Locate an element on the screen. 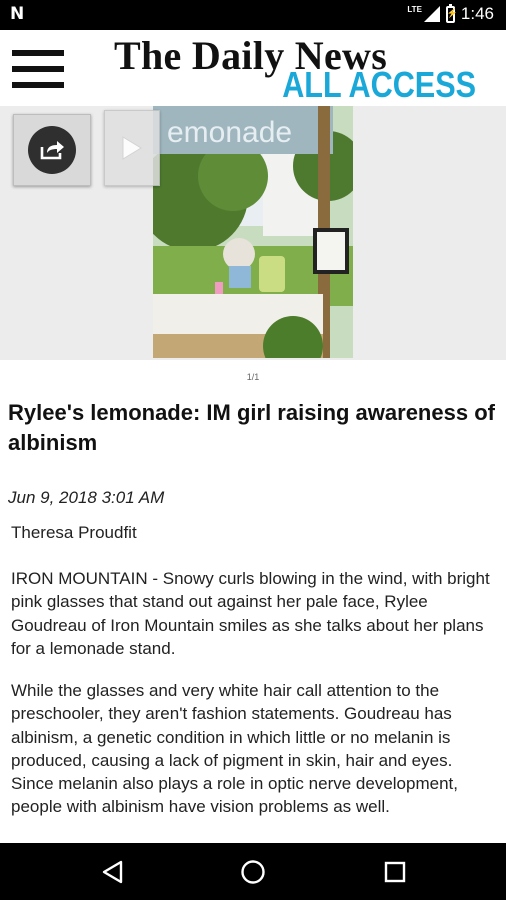 The image size is (506, 900). back-button is located at coordinates (112, 872).